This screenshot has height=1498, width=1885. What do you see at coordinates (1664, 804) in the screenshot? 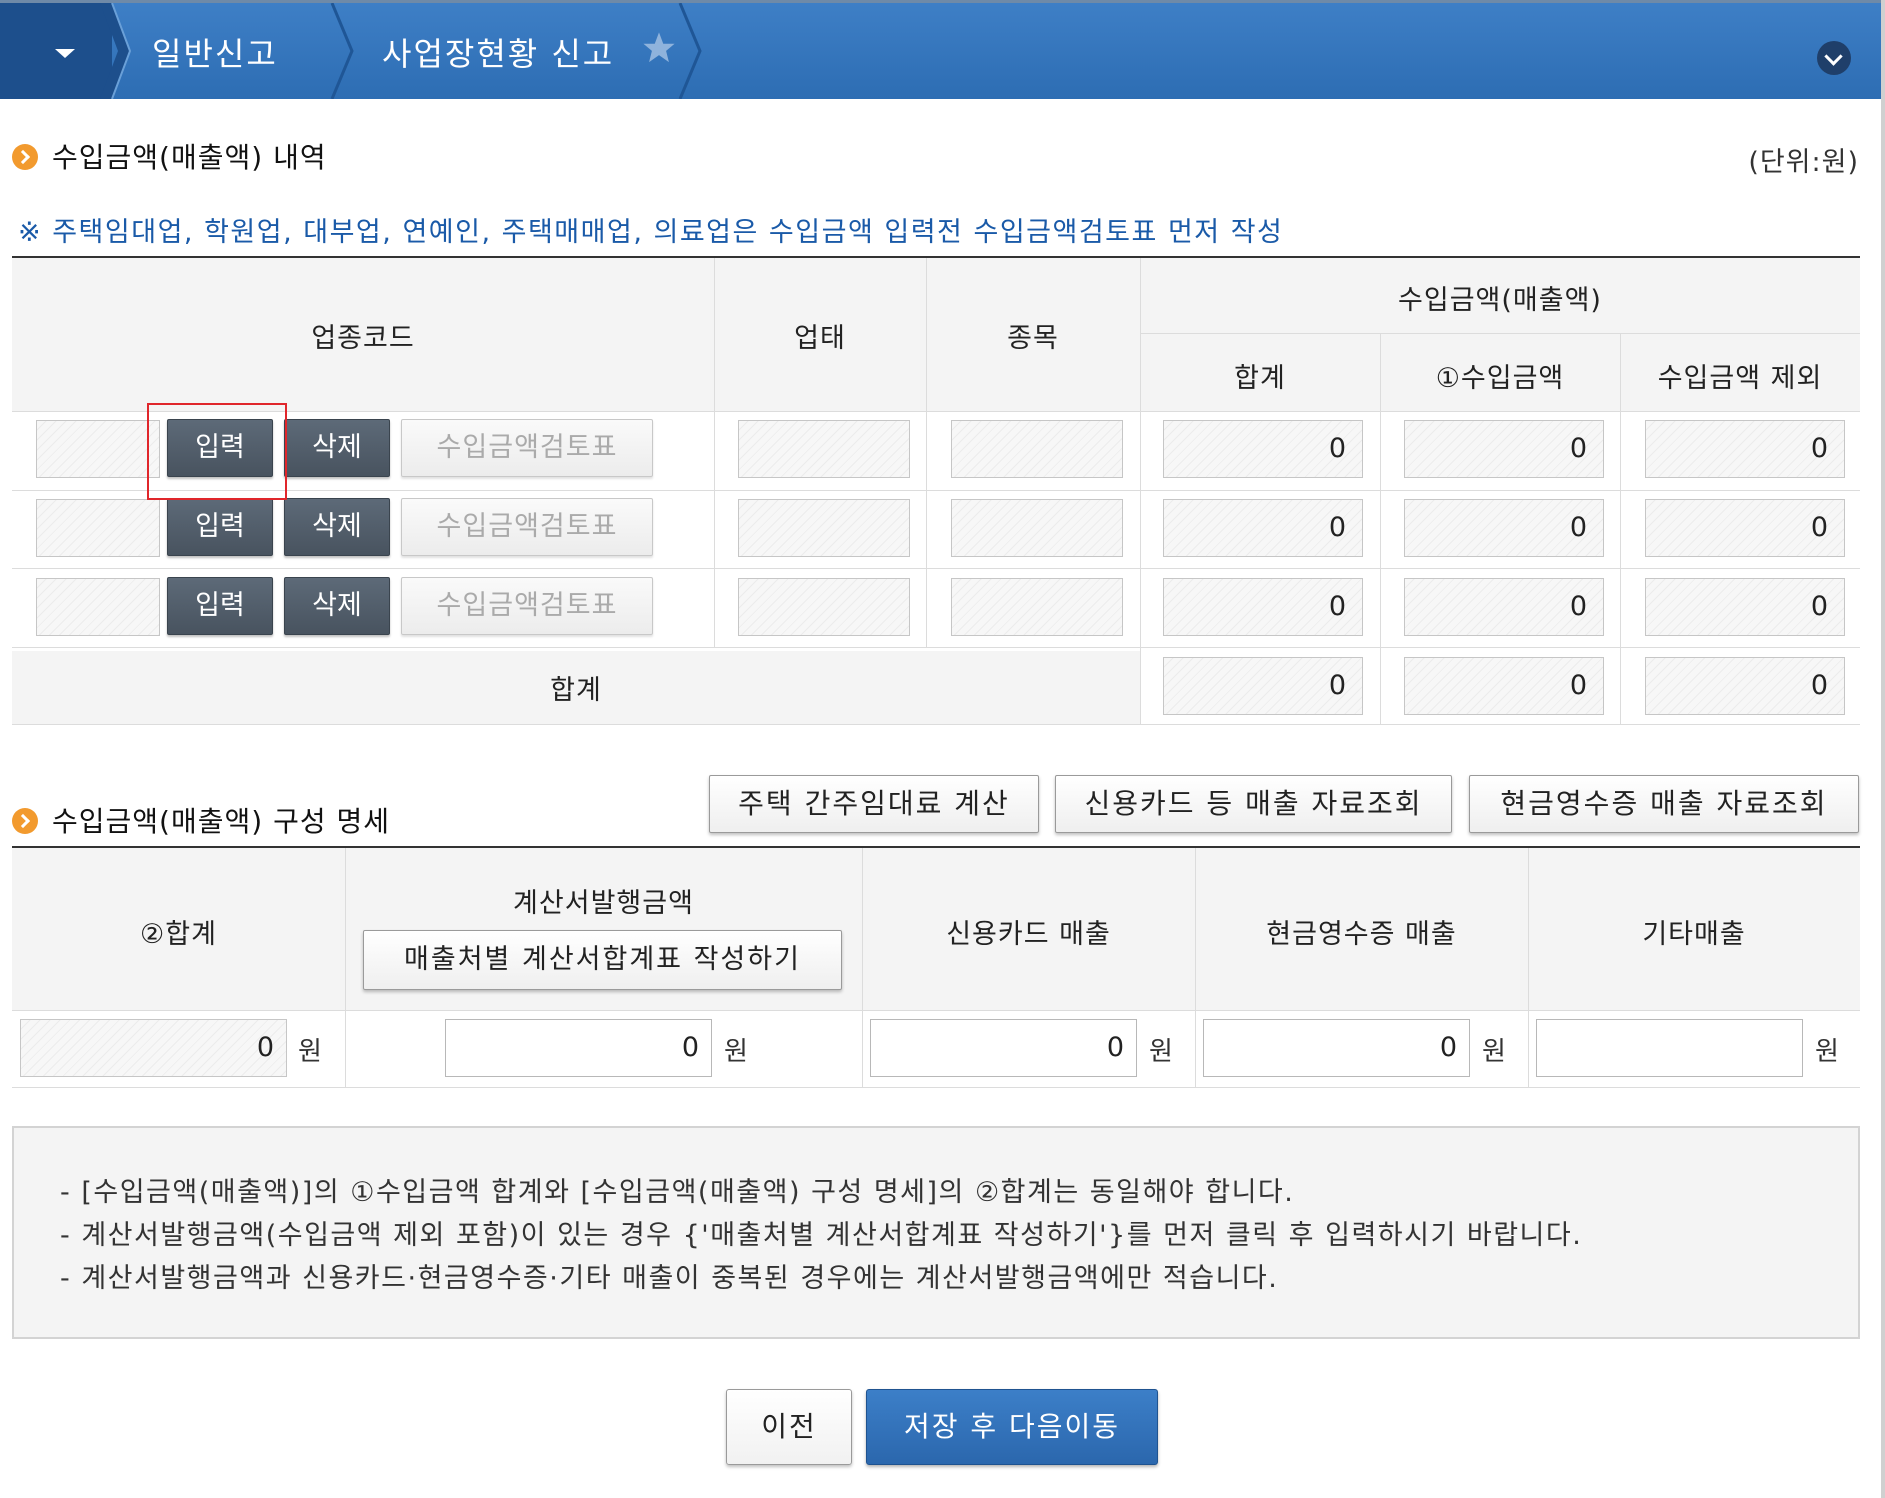
I see `cash-receipt-sales-lookup-button: 현금영수증 매출 자료조회` at bounding box center [1664, 804].